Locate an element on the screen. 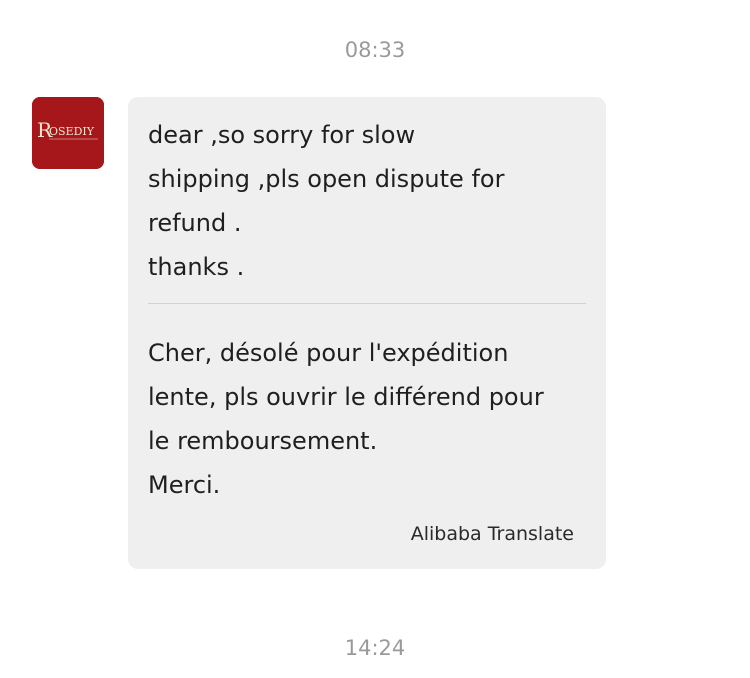 Image resolution: width=750 pixels, height=678 pixels. message-line: refund . is located at coordinates (195, 223).